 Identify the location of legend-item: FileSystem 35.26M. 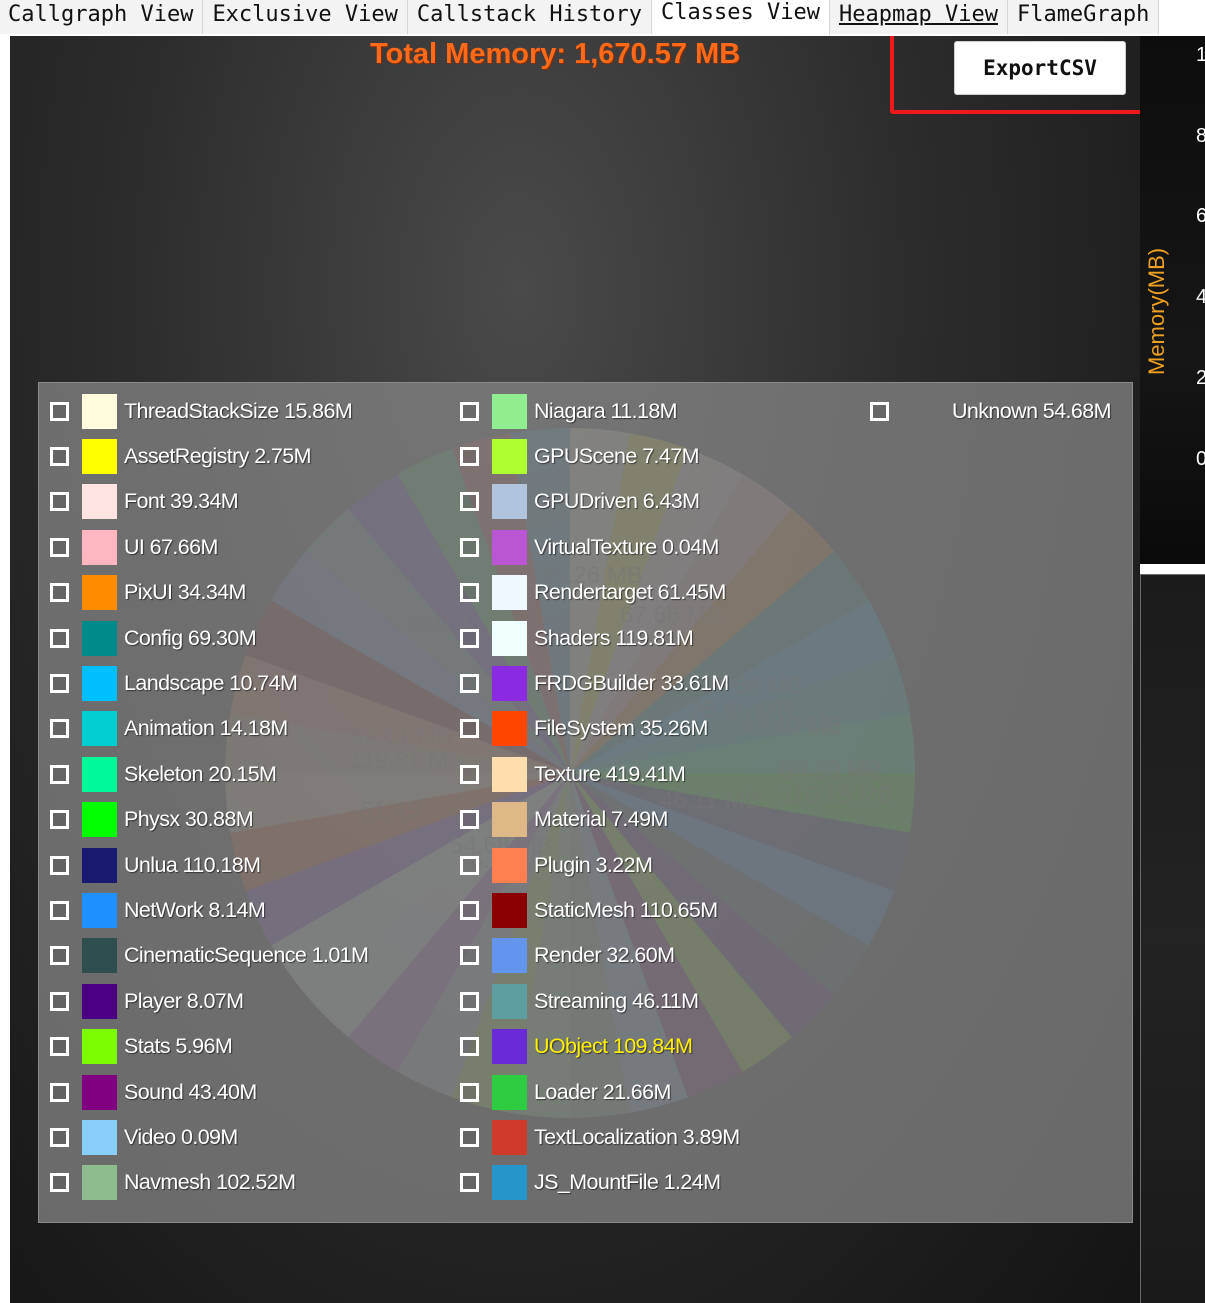
(583, 729).